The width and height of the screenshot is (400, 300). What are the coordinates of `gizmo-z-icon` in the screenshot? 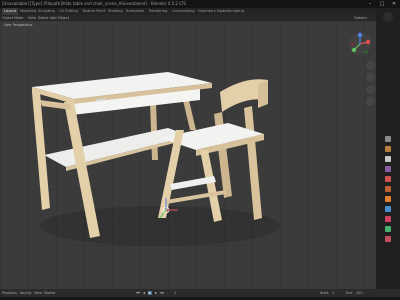 It's located at (360, 35).